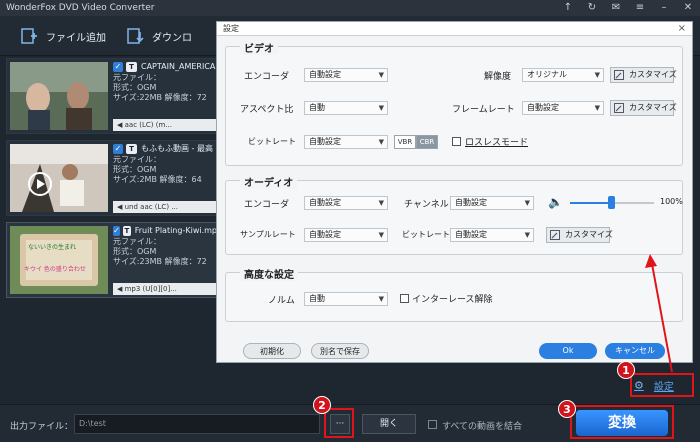 Image resolution: width=700 pixels, height=442 pixels. I want to click on vbr-toggle: VBR, so click(405, 142).